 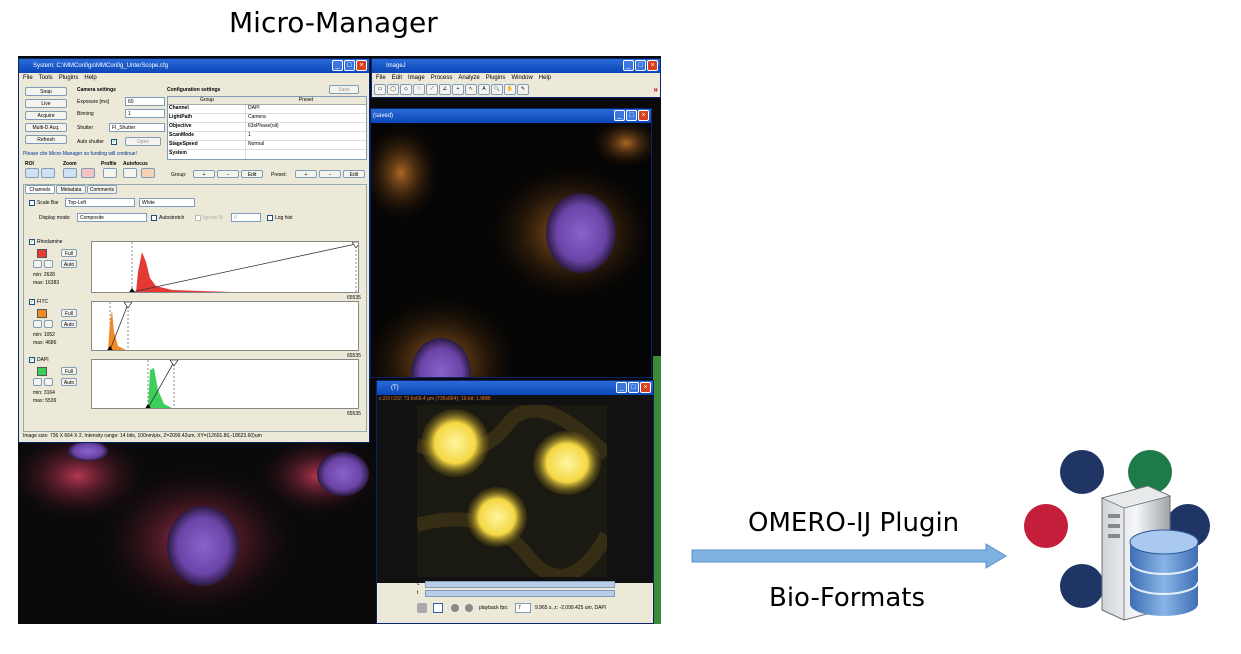 I want to click on group-add-button: +, so click(x=204, y=174).